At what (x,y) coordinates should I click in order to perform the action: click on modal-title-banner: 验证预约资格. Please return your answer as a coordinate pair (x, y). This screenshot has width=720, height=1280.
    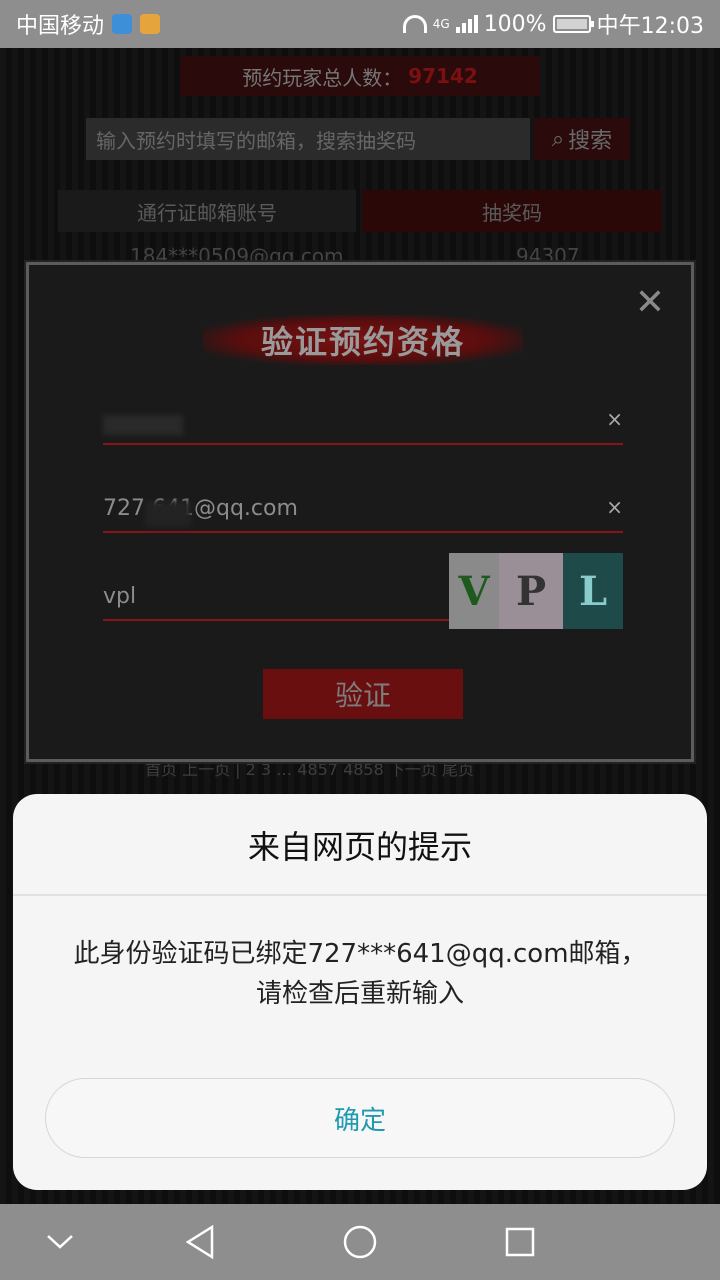
    Looking at the image, I should click on (363, 340).